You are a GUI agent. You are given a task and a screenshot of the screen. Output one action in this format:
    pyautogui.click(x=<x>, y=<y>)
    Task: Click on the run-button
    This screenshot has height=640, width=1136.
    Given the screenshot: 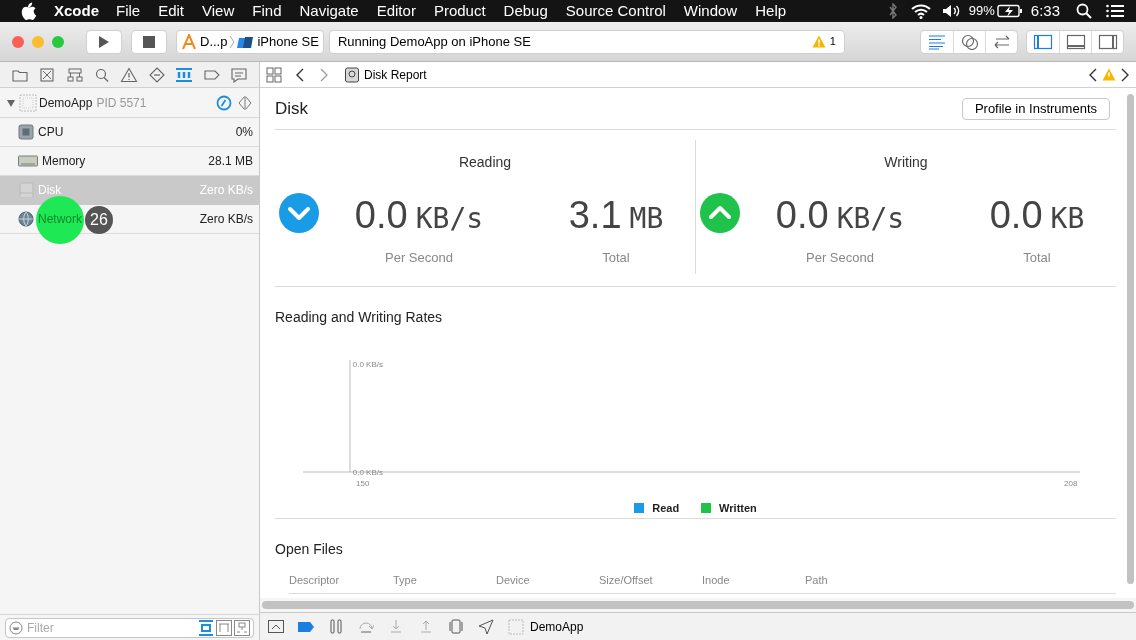 What is the action you would take?
    pyautogui.click(x=104, y=41)
    